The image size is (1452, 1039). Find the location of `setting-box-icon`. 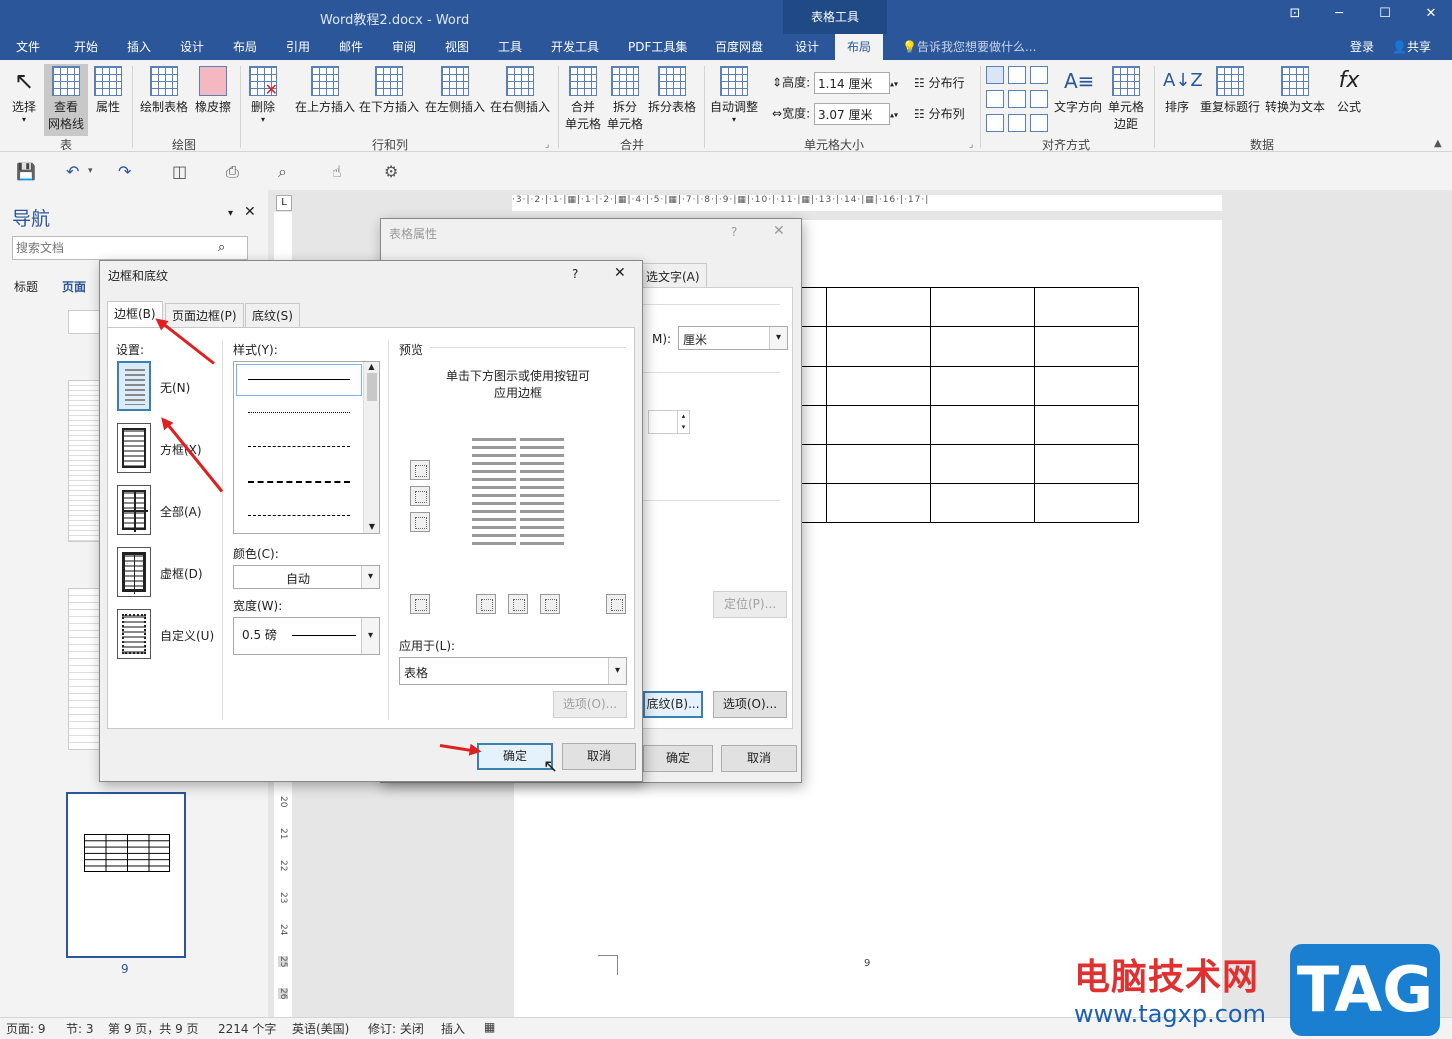

setting-box-icon is located at coordinates (134, 448).